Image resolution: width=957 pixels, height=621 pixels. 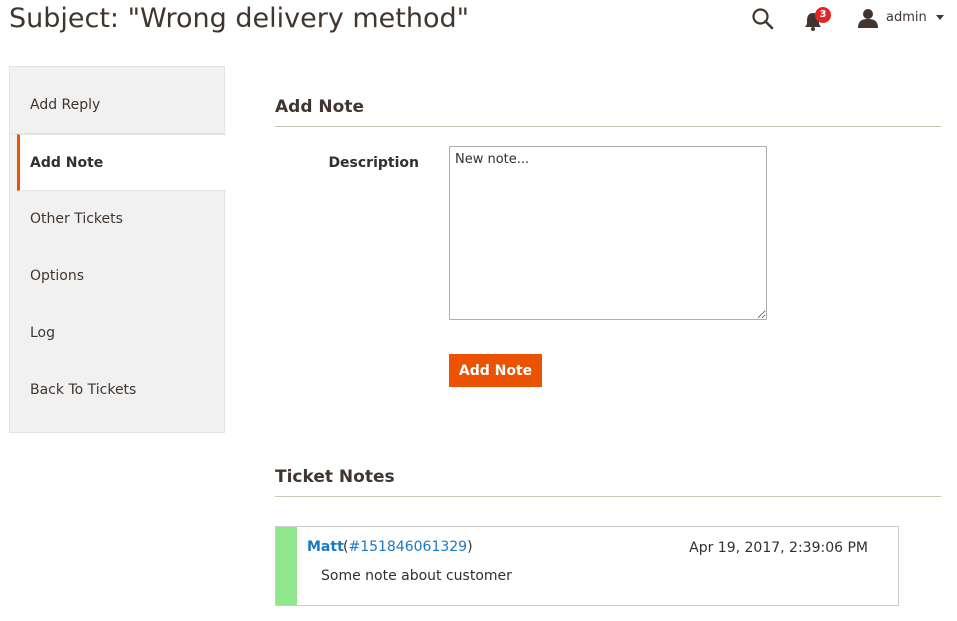 What do you see at coordinates (940, 17) in the screenshot?
I see `caret-down-icon` at bounding box center [940, 17].